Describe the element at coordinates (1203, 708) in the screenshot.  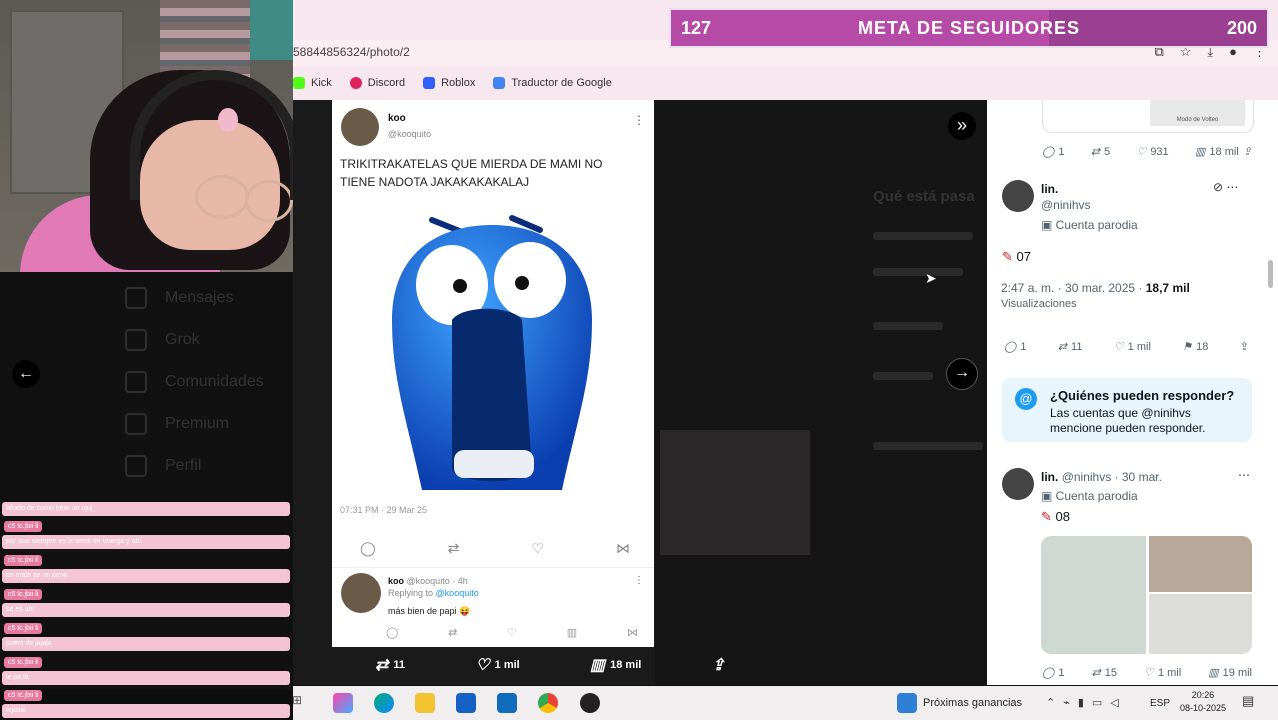
I see `clock-date: 08-10-2025` at that location.